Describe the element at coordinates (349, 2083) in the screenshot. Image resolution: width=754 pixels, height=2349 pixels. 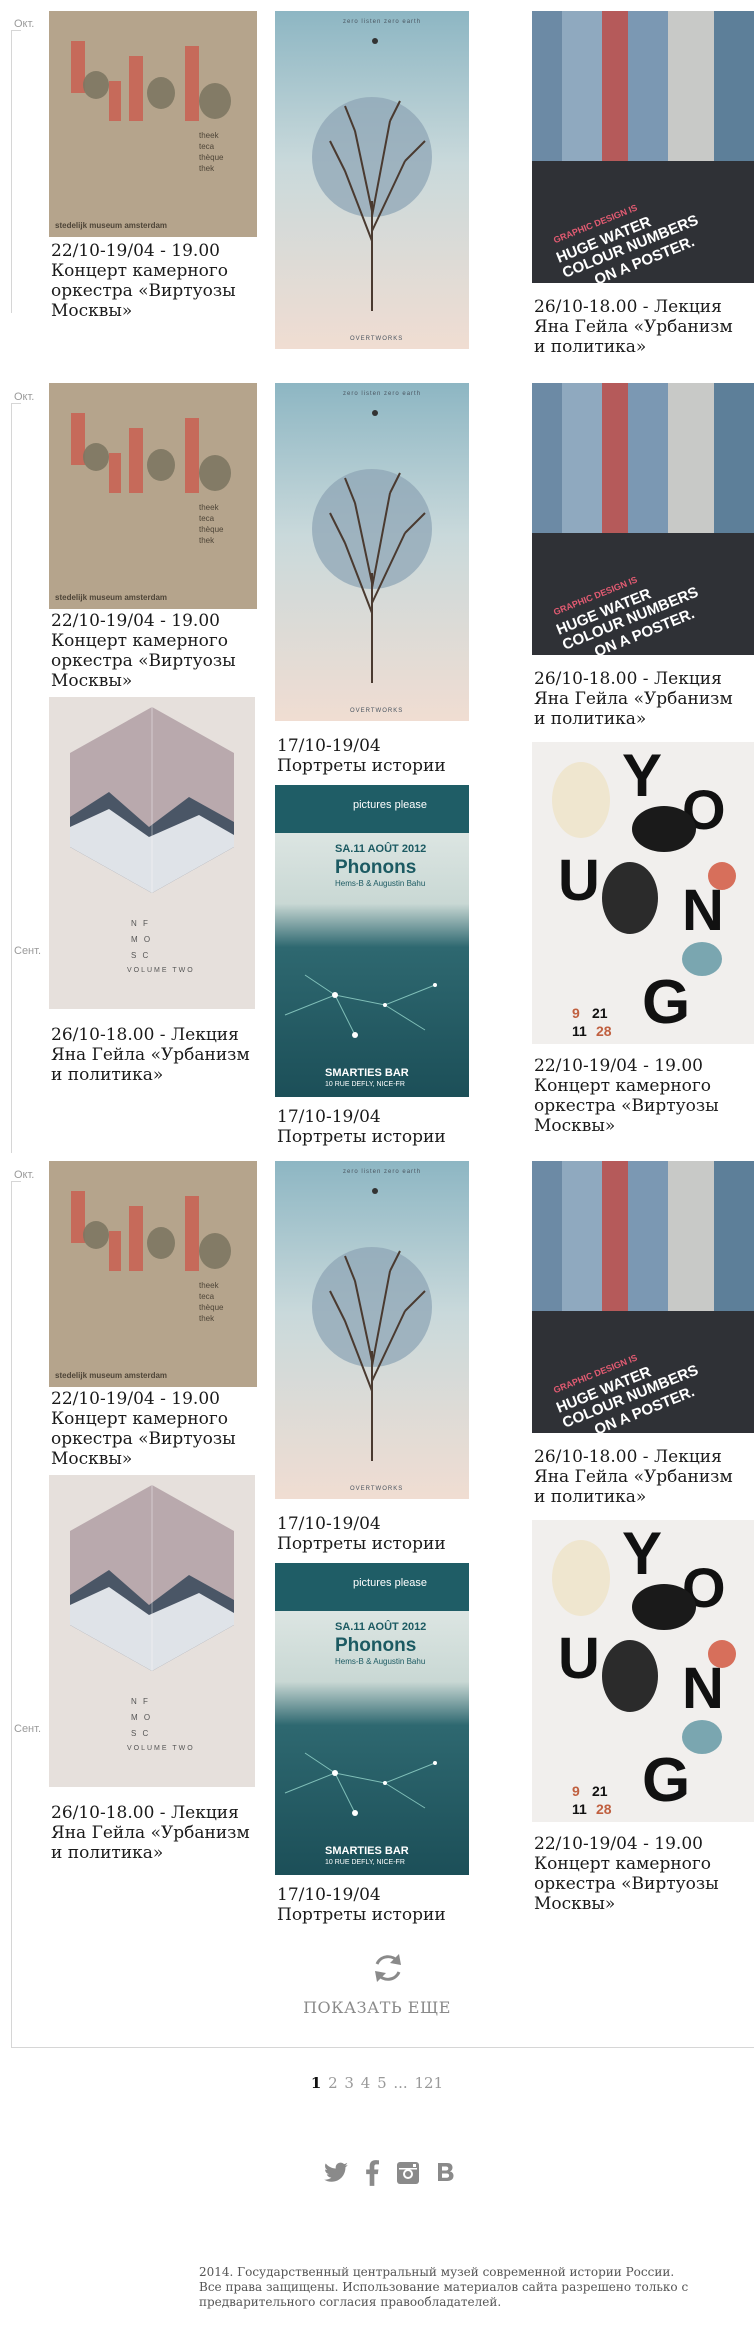
I see `page-link: 3` at that location.